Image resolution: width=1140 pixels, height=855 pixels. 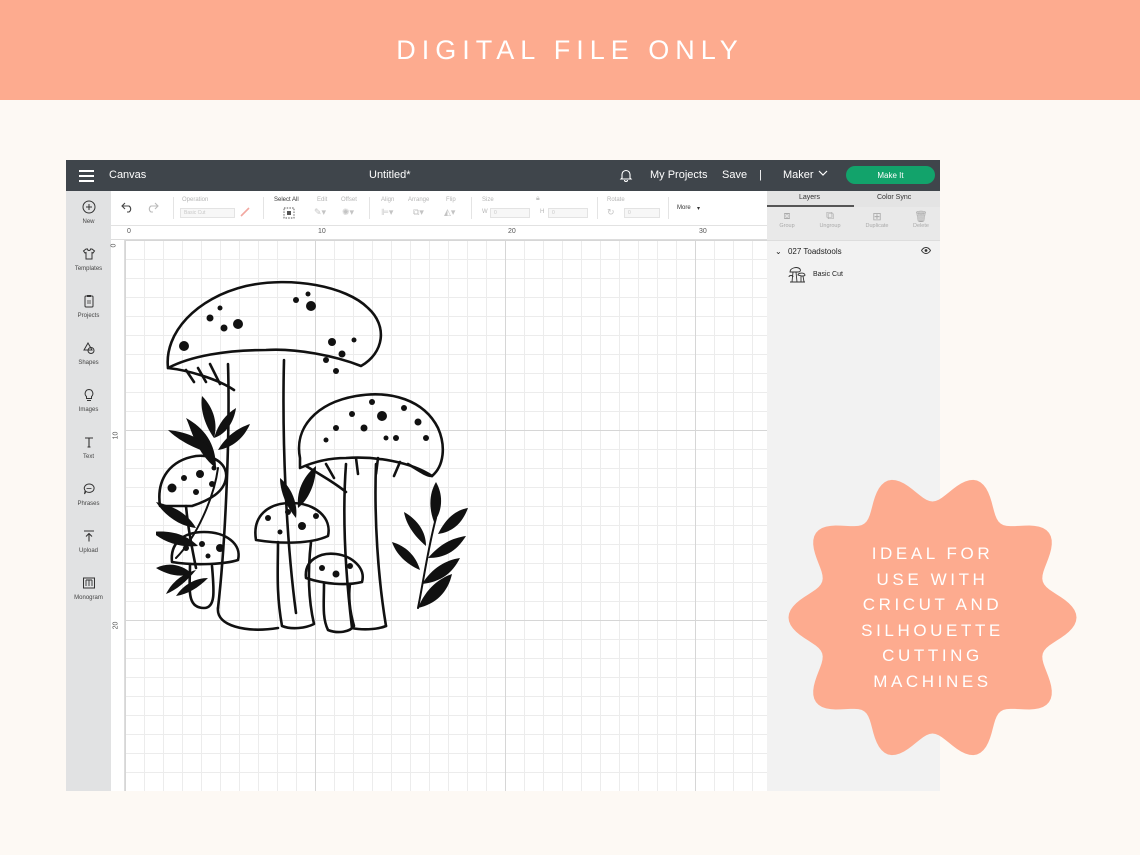 I want to click on top-banner: DIGITAL FILE ONLY, so click(x=570, y=50).